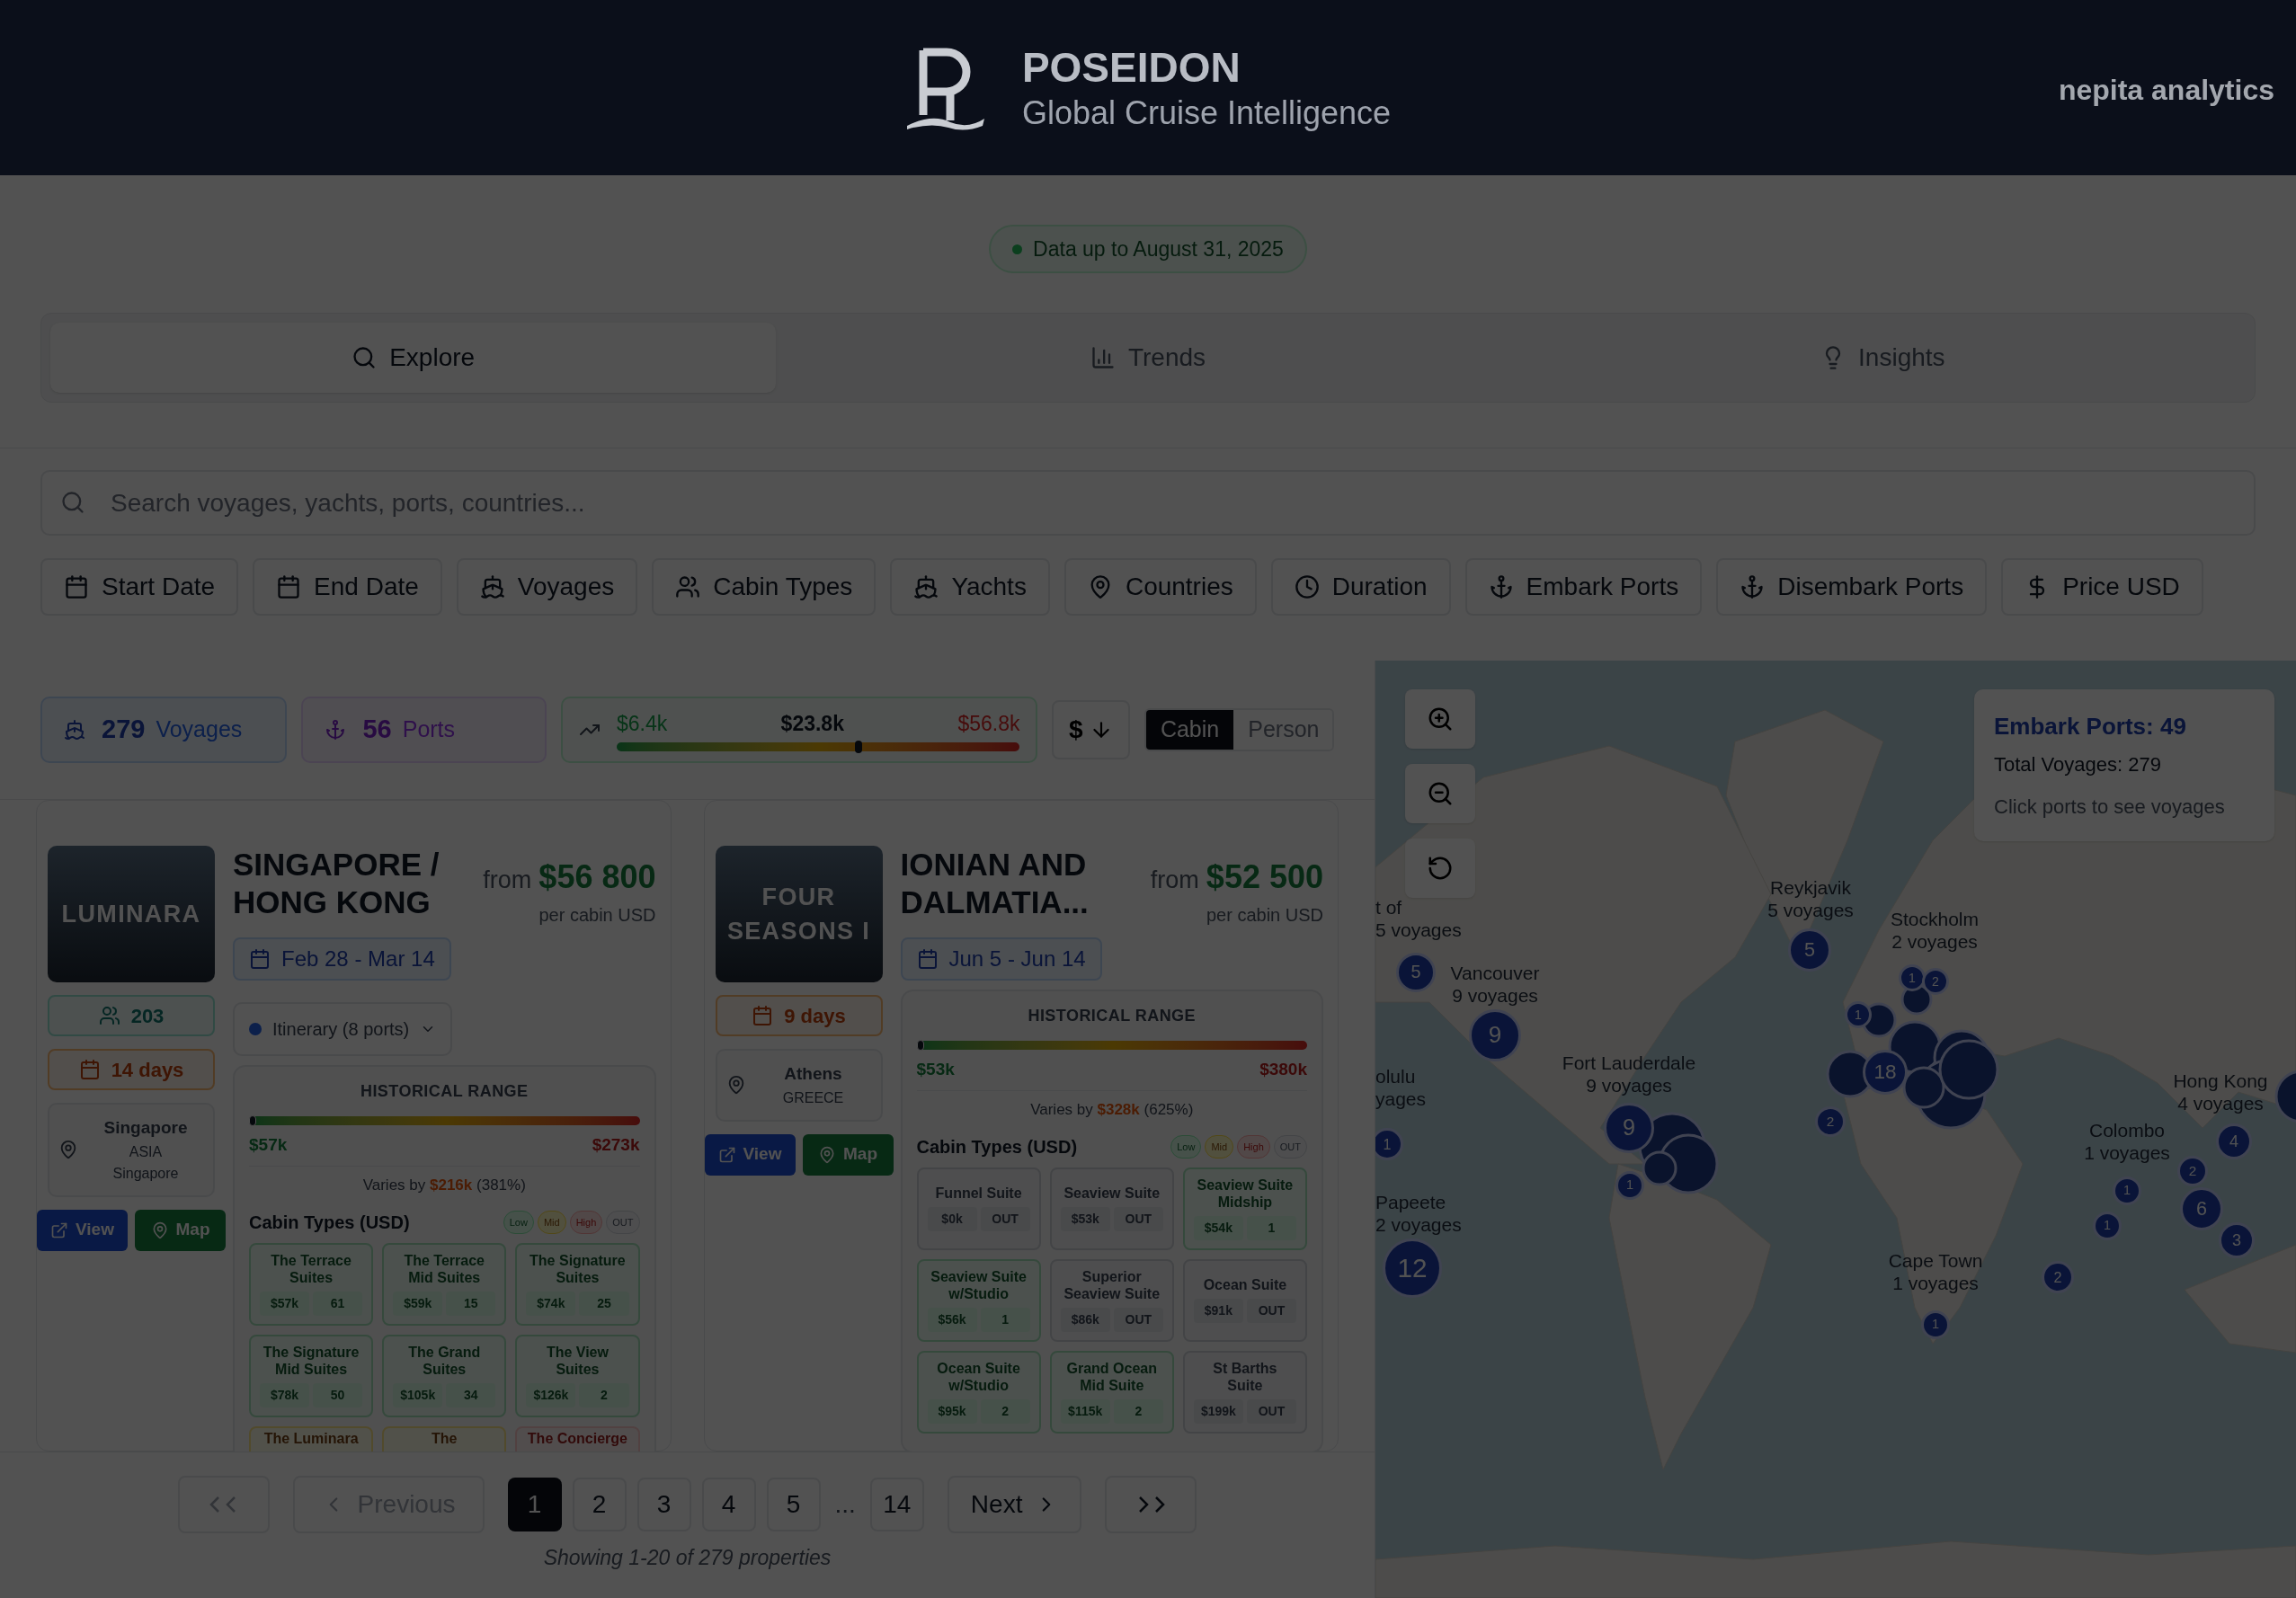 This screenshot has height=1598, width=2296. Describe the element at coordinates (534, 1505) in the screenshot. I see `page-button: 1` at that location.